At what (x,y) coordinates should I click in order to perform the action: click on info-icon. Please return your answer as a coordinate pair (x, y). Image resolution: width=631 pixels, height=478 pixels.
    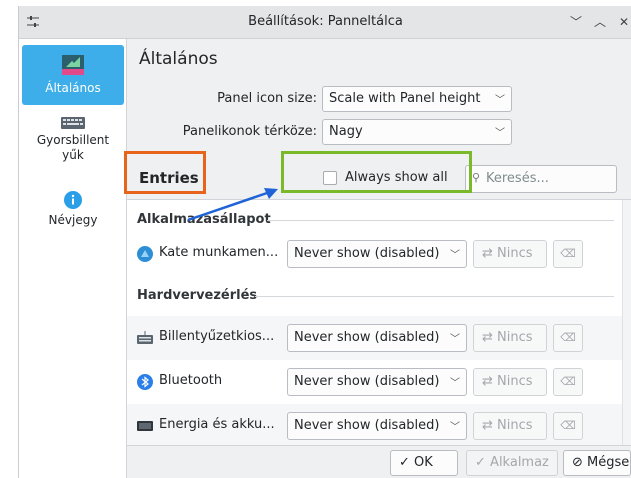
    Looking at the image, I should click on (73, 200).